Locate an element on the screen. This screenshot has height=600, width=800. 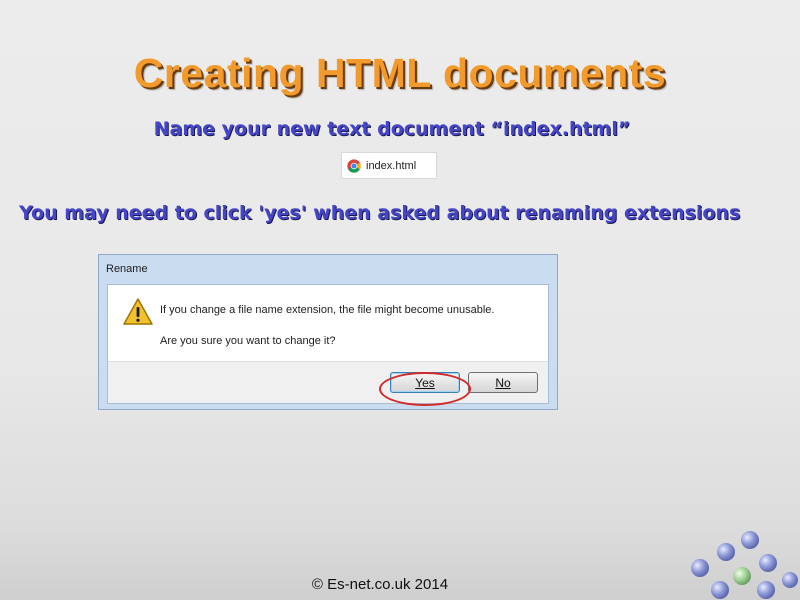
yes-button: Yes is located at coordinates (425, 382).